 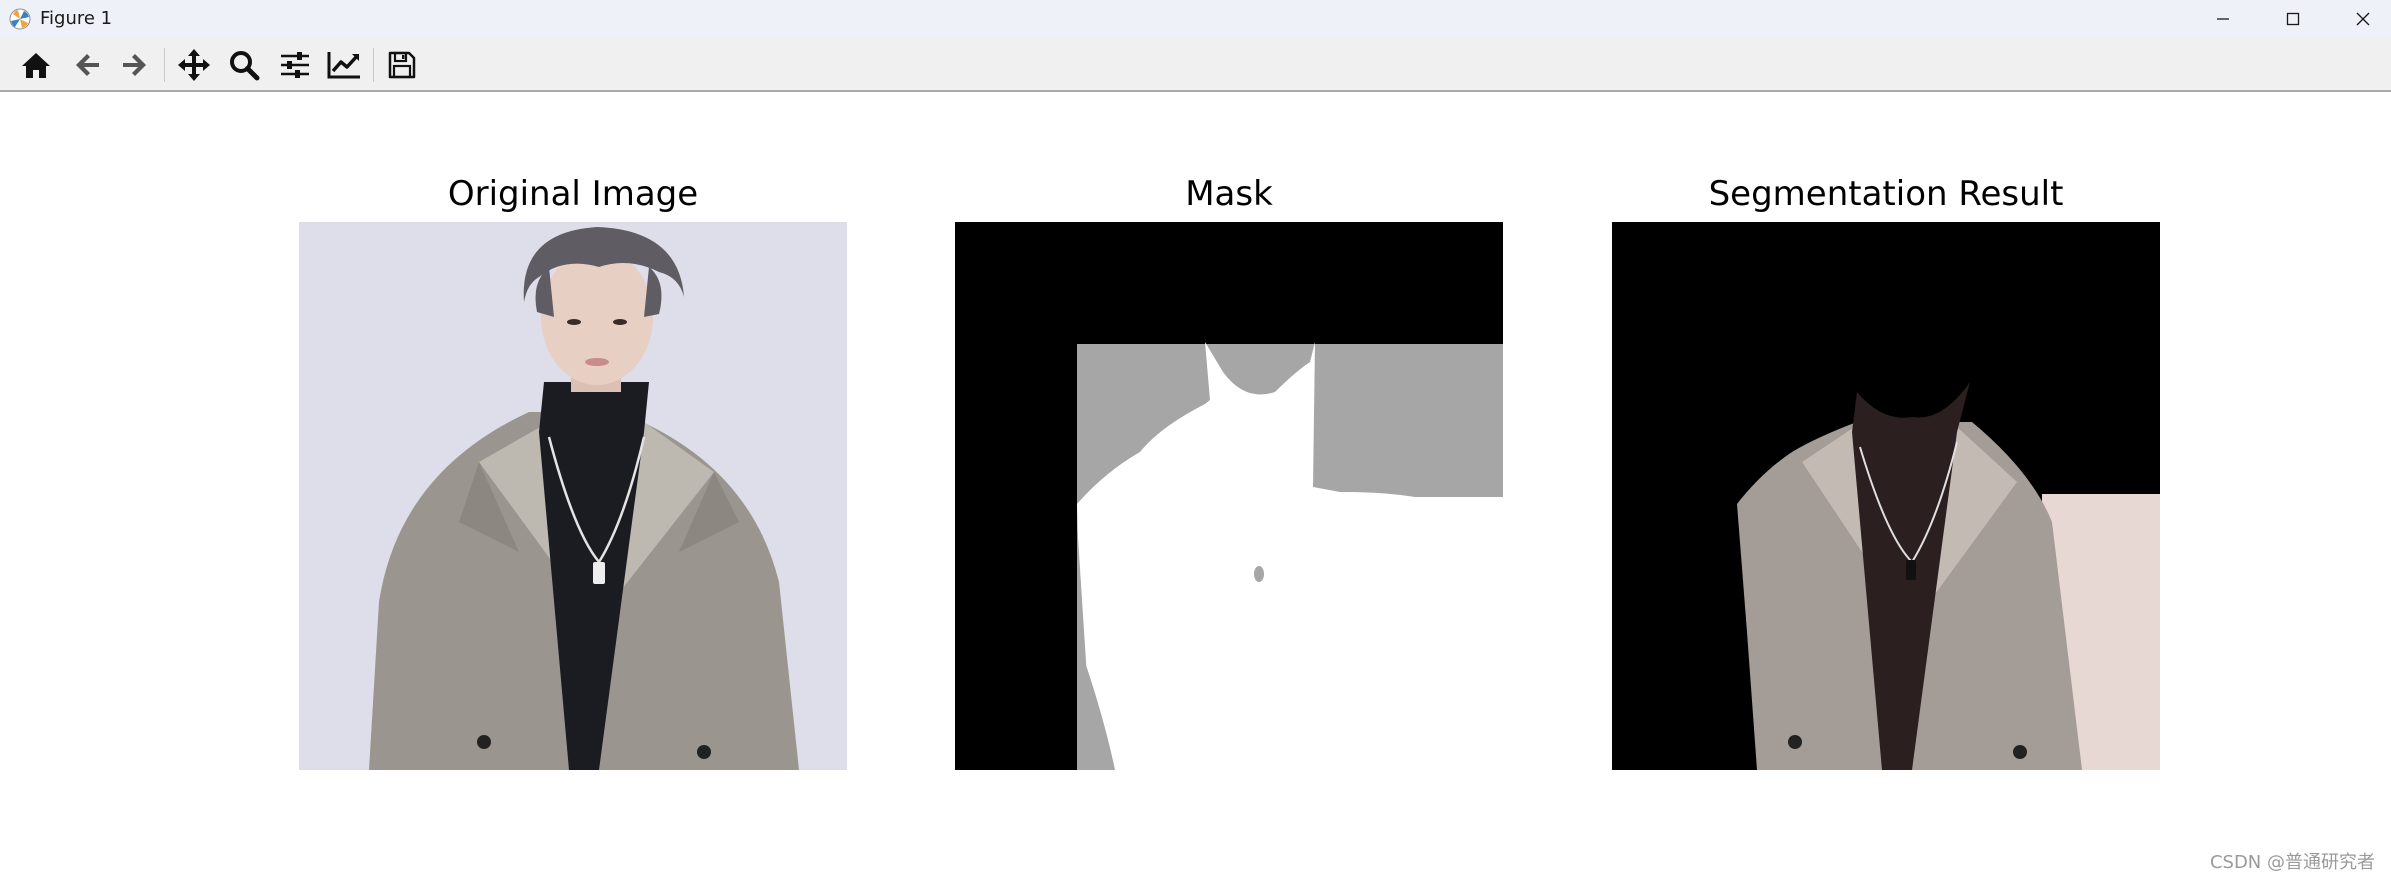 I want to click on original-image-title: Original Image, so click(x=573, y=194).